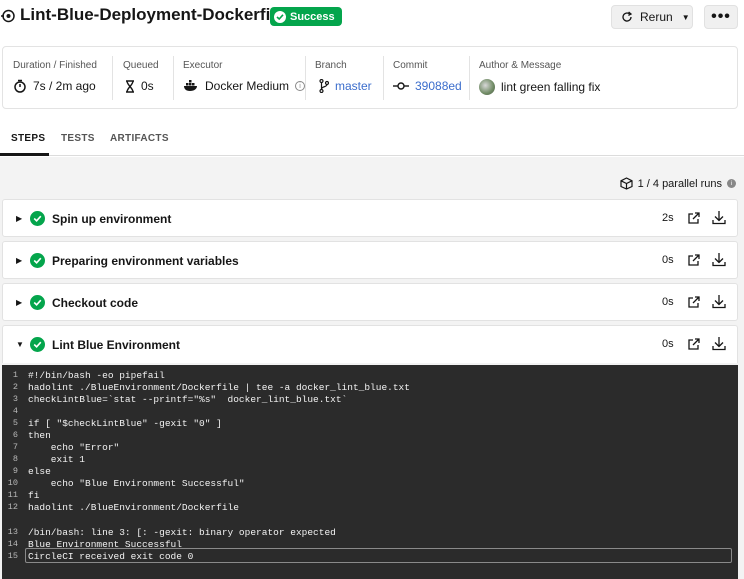 The image size is (744, 579). I want to click on more-options-button: •••, so click(721, 17).